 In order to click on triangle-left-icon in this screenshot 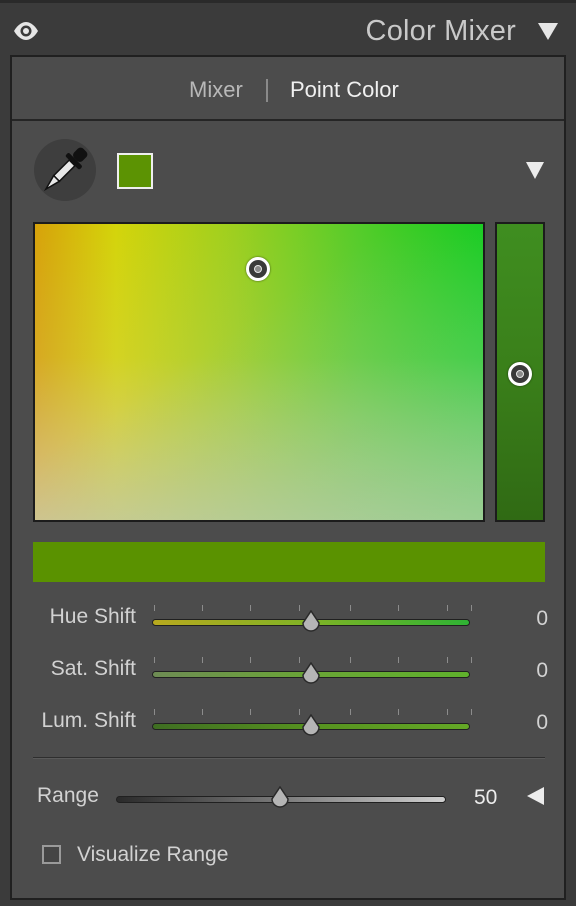, I will do `click(535, 796)`.